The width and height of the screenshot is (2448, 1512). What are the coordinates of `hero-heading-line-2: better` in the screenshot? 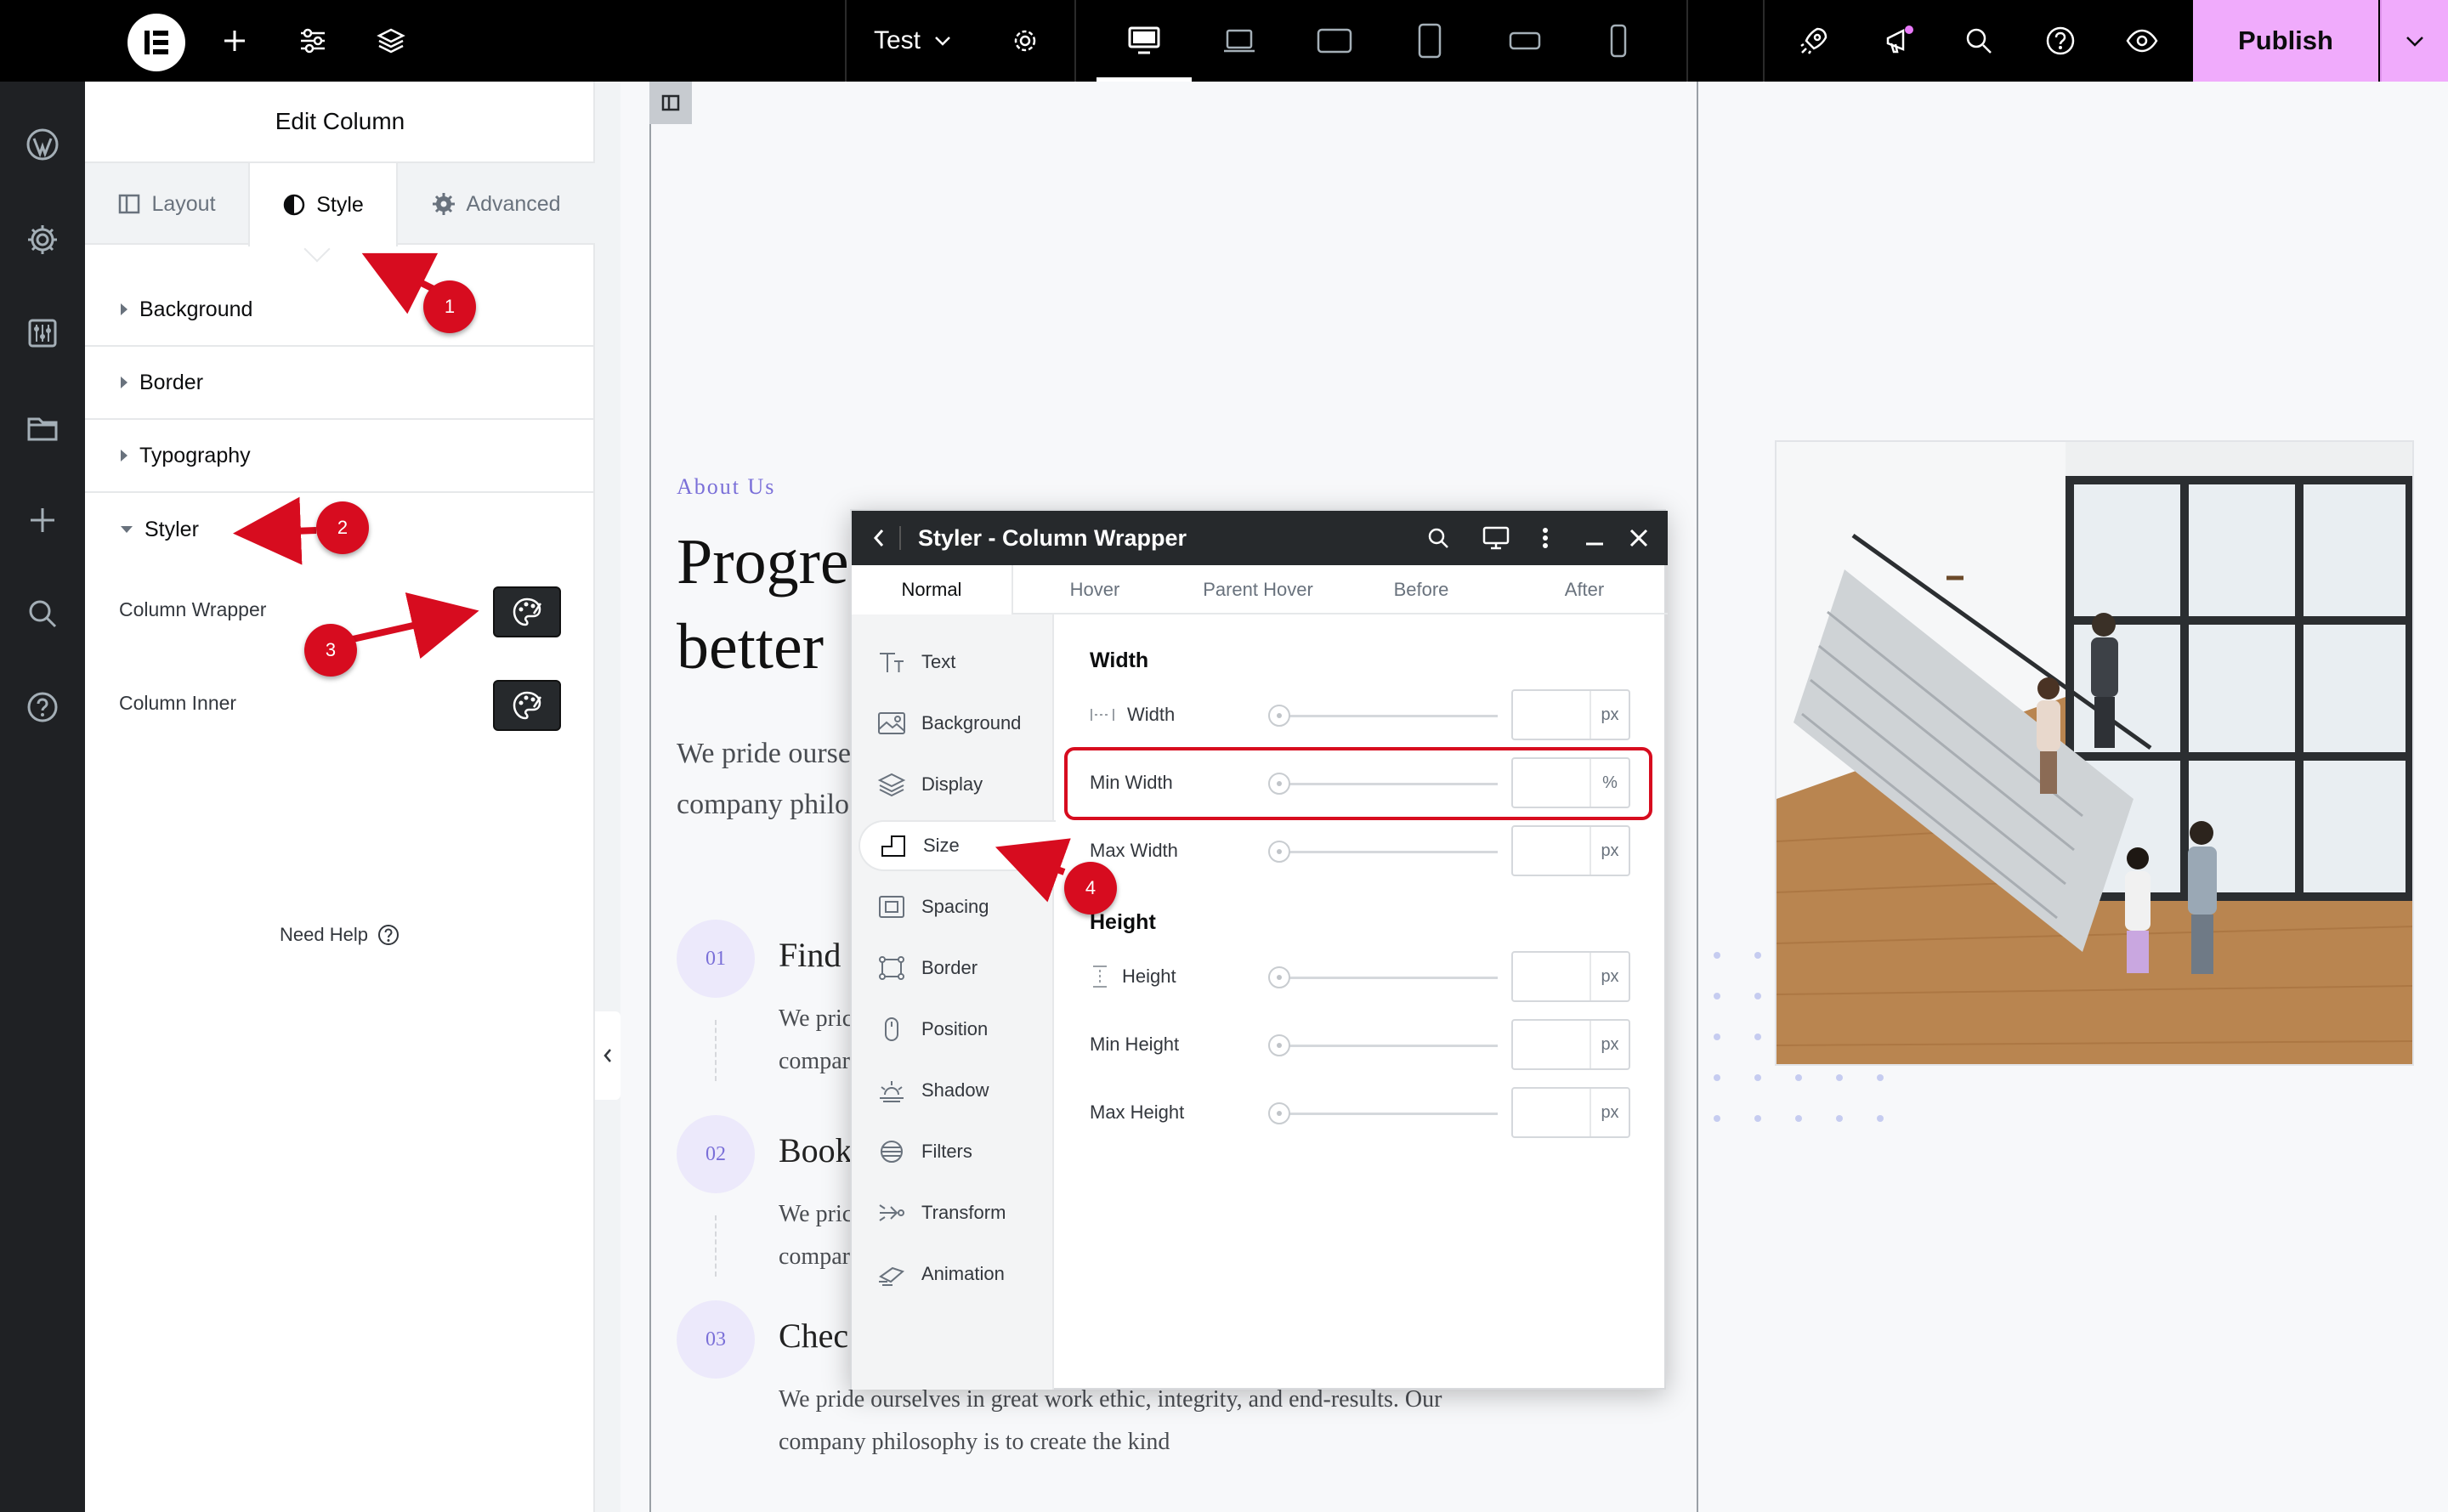 It's located at (750, 646).